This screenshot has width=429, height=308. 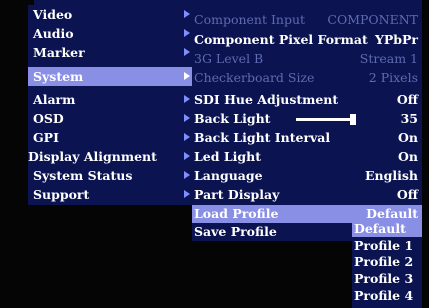 What do you see at coordinates (110, 118) in the screenshot?
I see `menu-item-osd: OSD` at bounding box center [110, 118].